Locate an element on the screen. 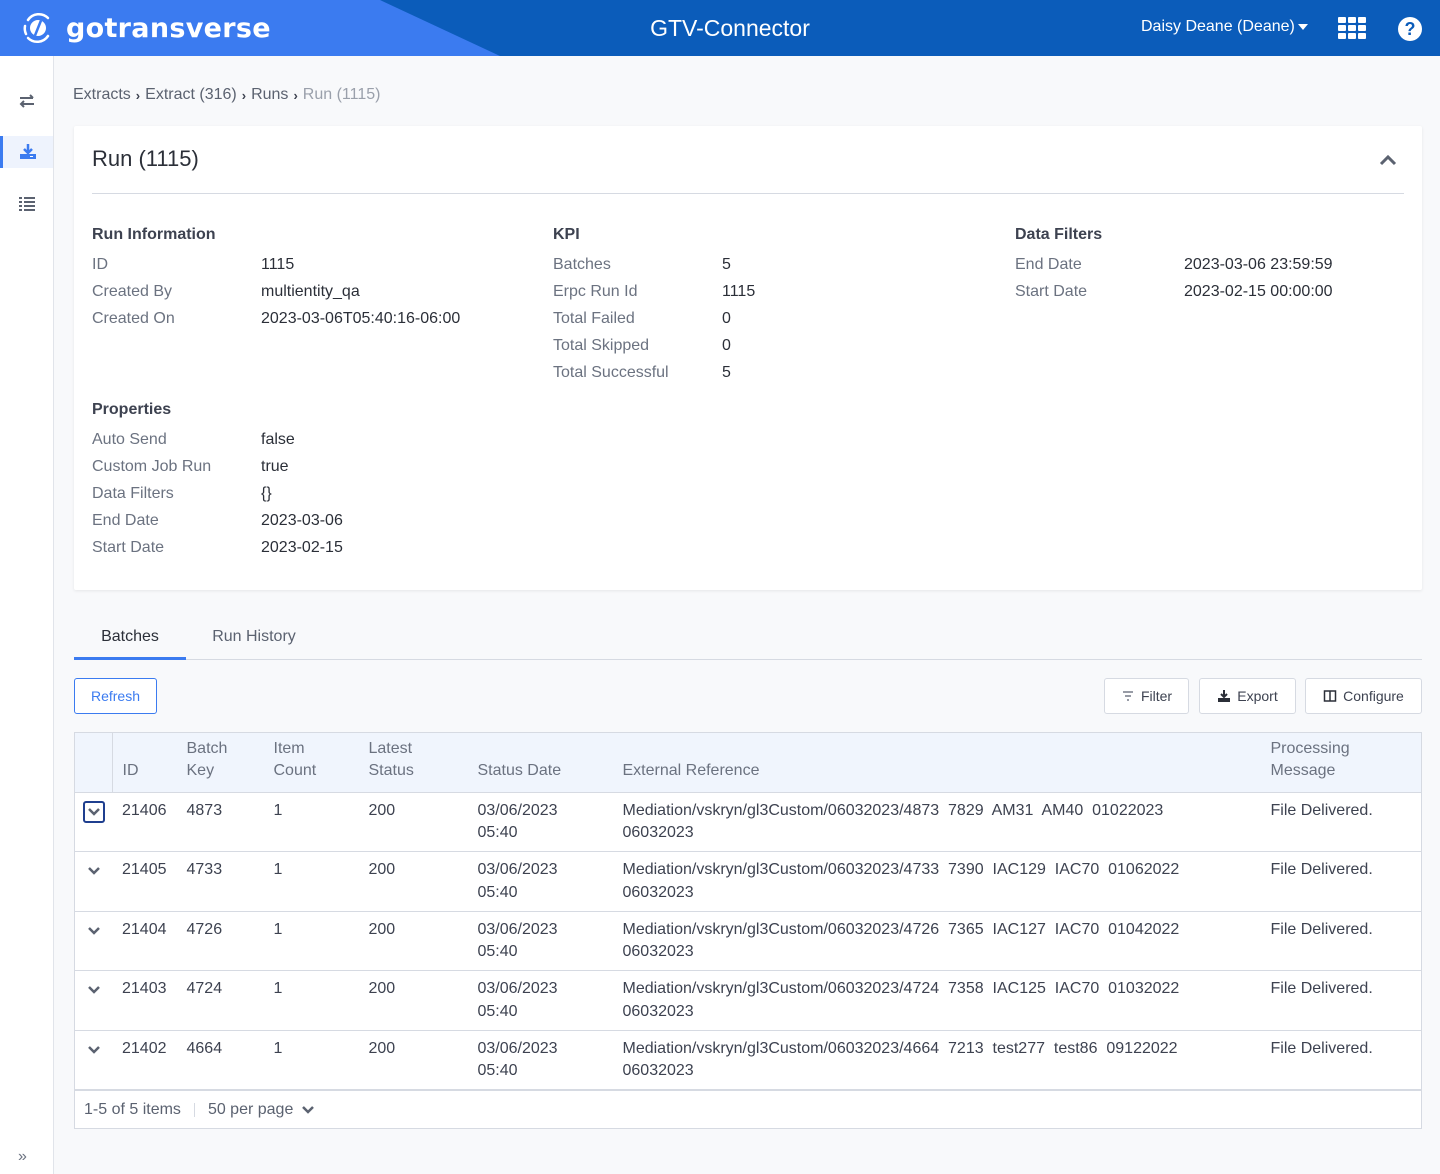  column-header-batch-key: Batch Key is located at coordinates (220, 763).